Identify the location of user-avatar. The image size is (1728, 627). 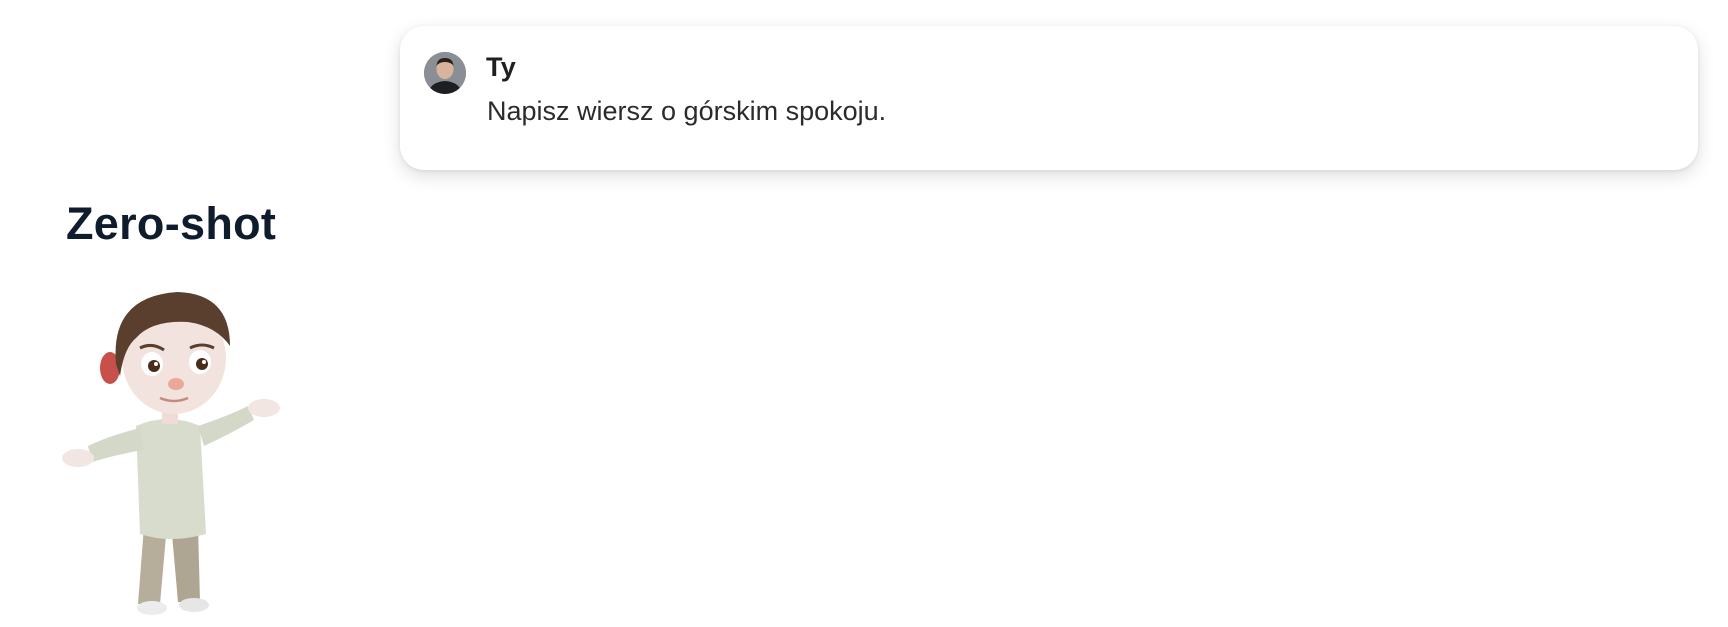
(445, 73).